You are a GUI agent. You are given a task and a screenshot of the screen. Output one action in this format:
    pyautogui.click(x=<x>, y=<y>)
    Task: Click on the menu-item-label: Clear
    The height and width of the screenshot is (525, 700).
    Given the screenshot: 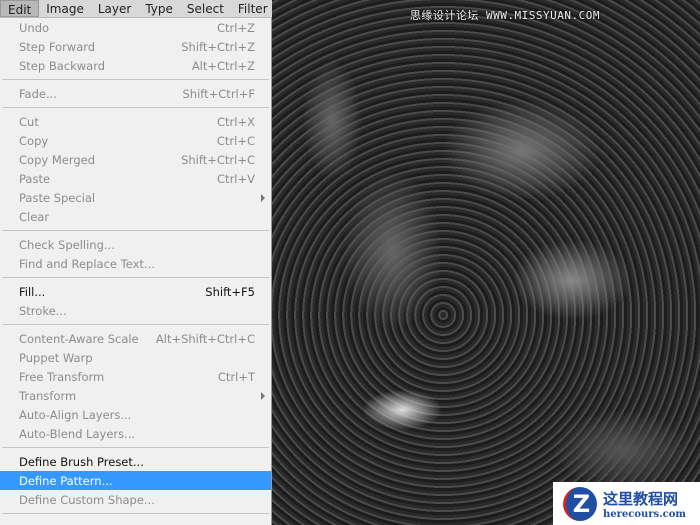 What is the action you would take?
    pyautogui.click(x=34, y=216)
    